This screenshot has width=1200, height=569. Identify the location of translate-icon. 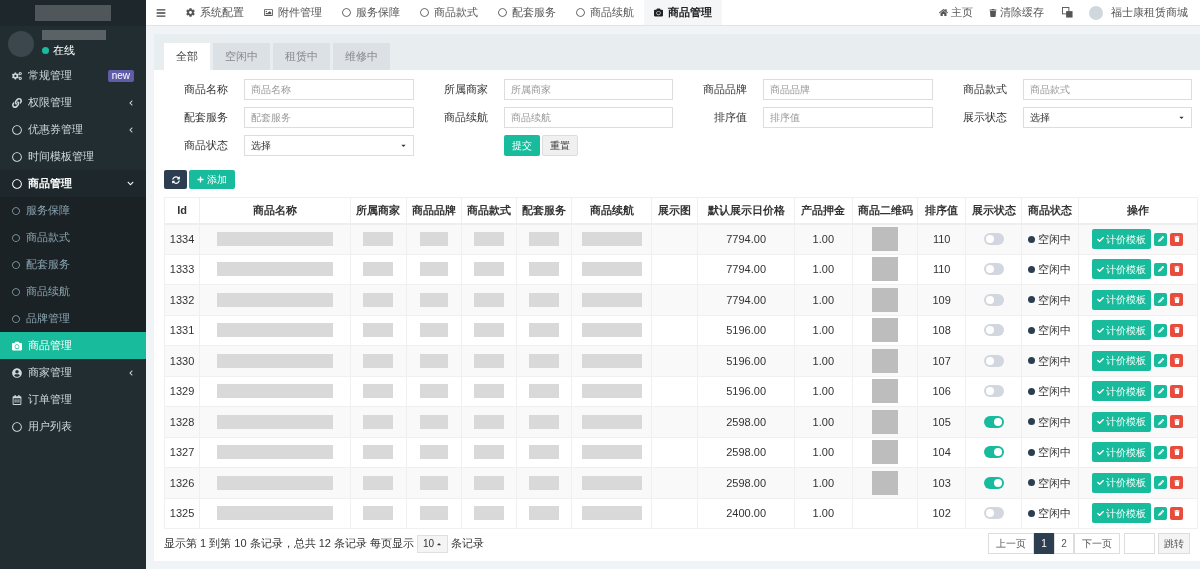
(1067, 12).